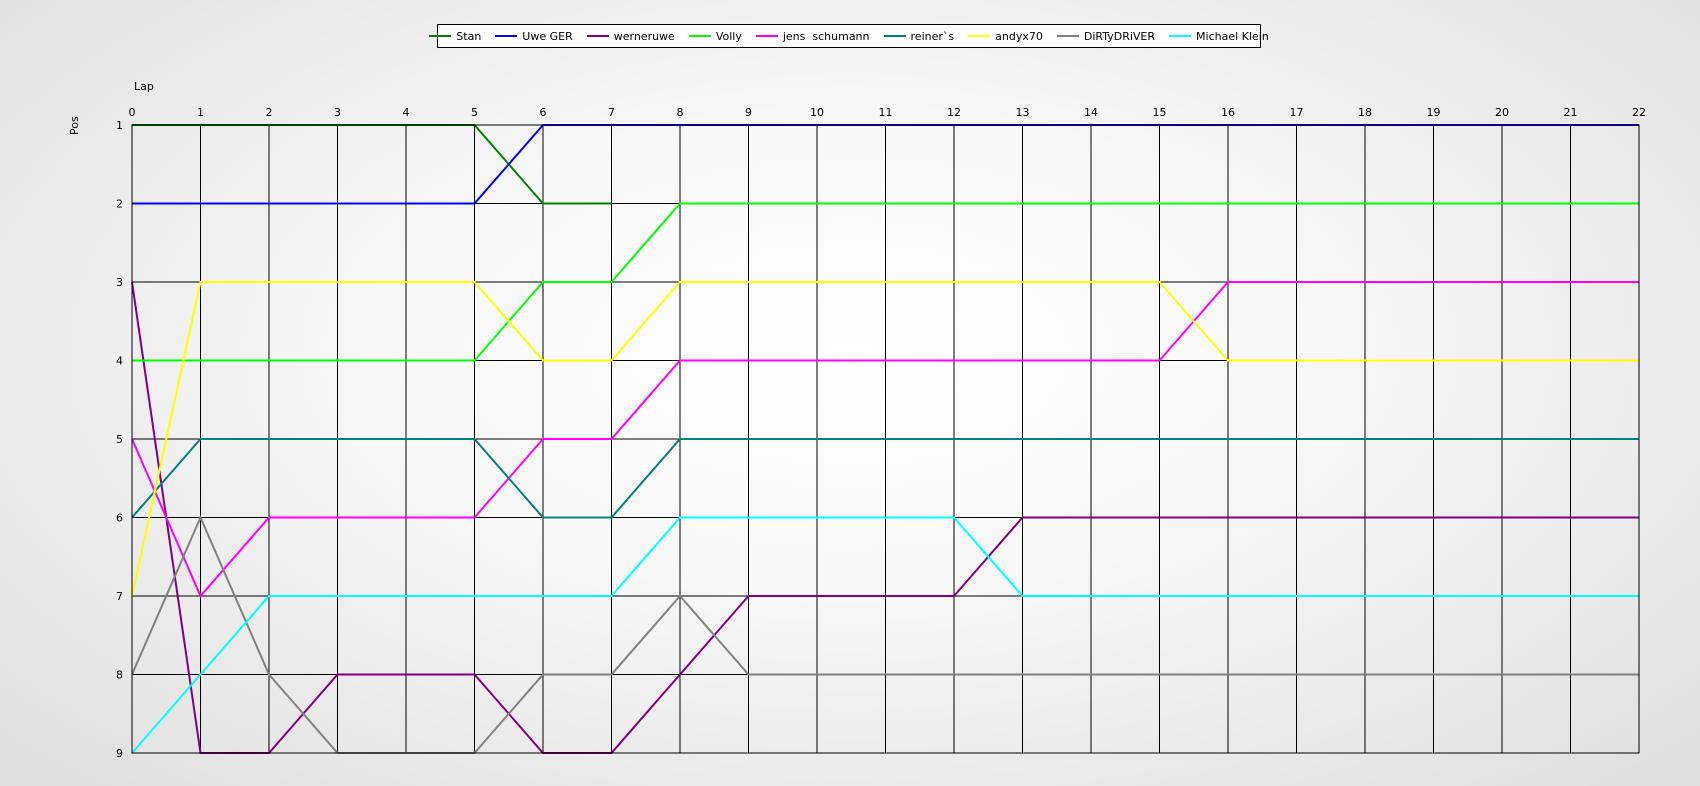 The image size is (1700, 786). I want to click on x-tick-label: 5, so click(474, 112).